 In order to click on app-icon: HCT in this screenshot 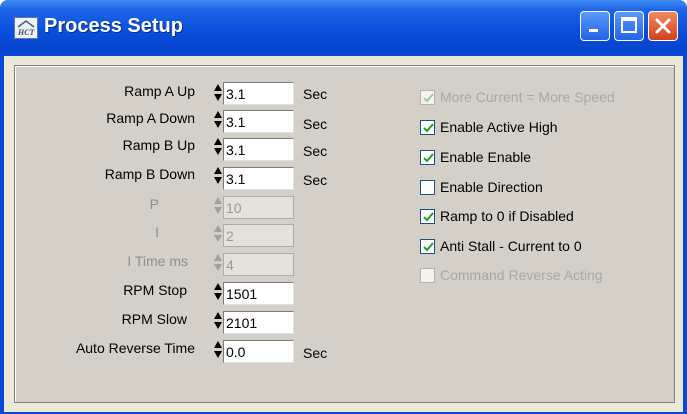, I will do `click(26, 28)`.